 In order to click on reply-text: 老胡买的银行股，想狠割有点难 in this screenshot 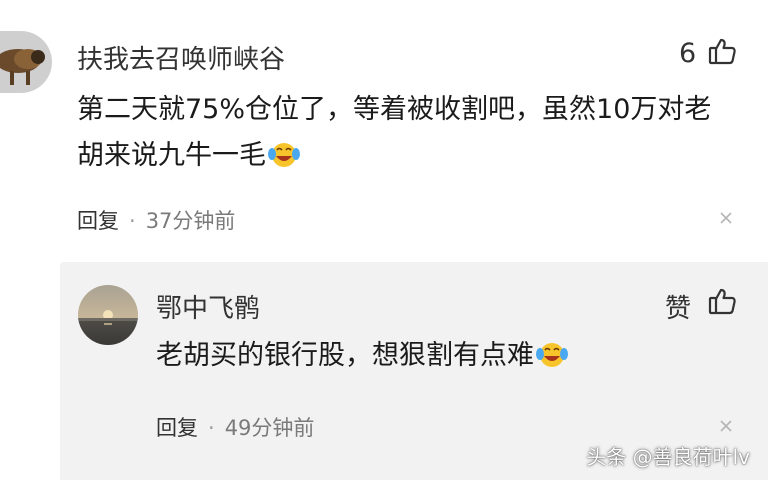, I will do `click(446, 359)`.